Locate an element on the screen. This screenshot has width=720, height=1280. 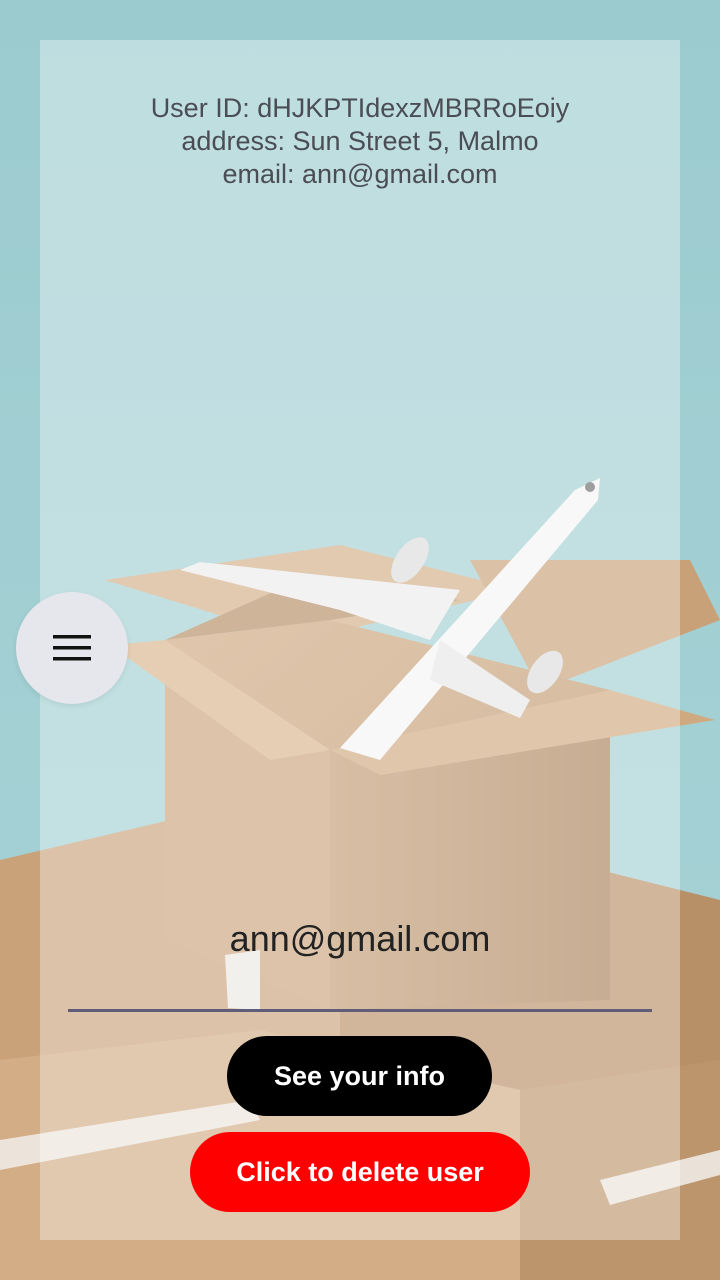
hamburger-menu-icon is located at coordinates (72, 648).